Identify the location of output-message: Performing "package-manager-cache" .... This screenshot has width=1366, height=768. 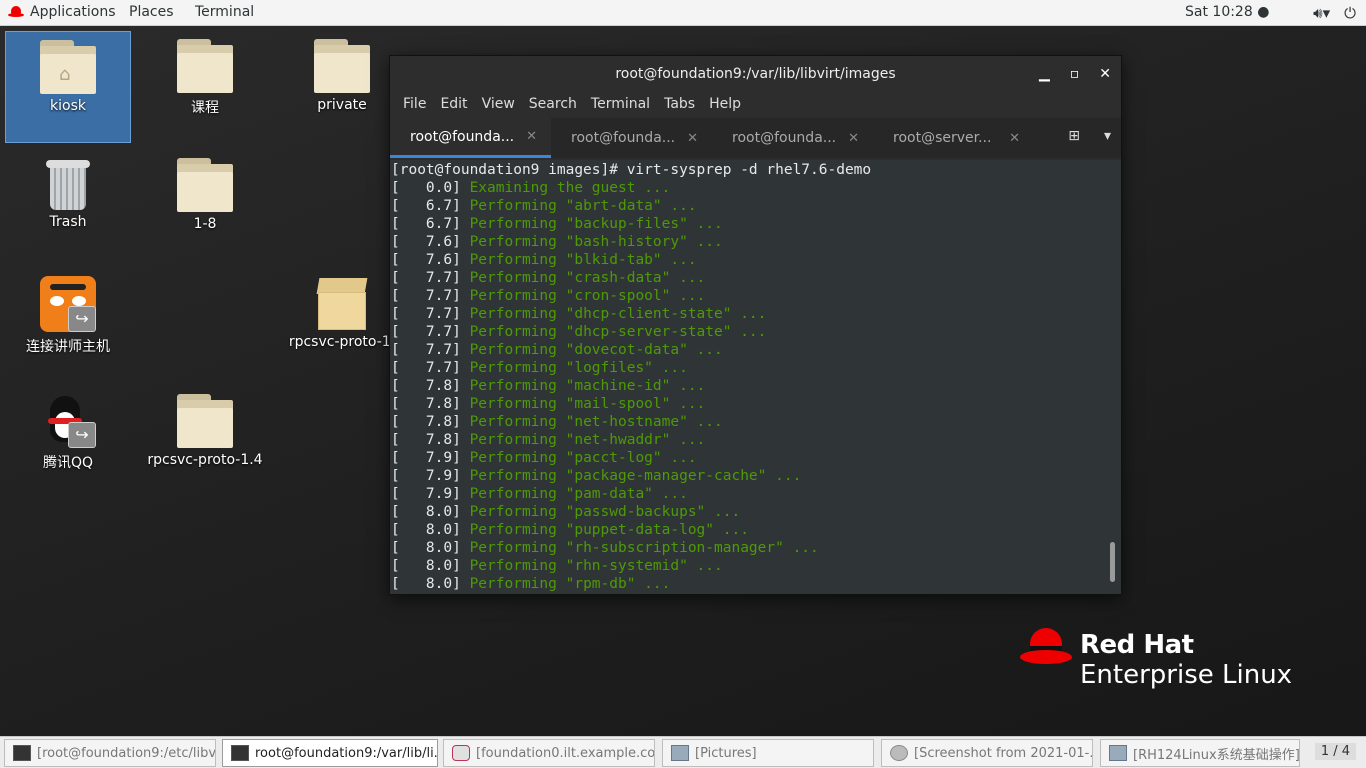
(635, 476).